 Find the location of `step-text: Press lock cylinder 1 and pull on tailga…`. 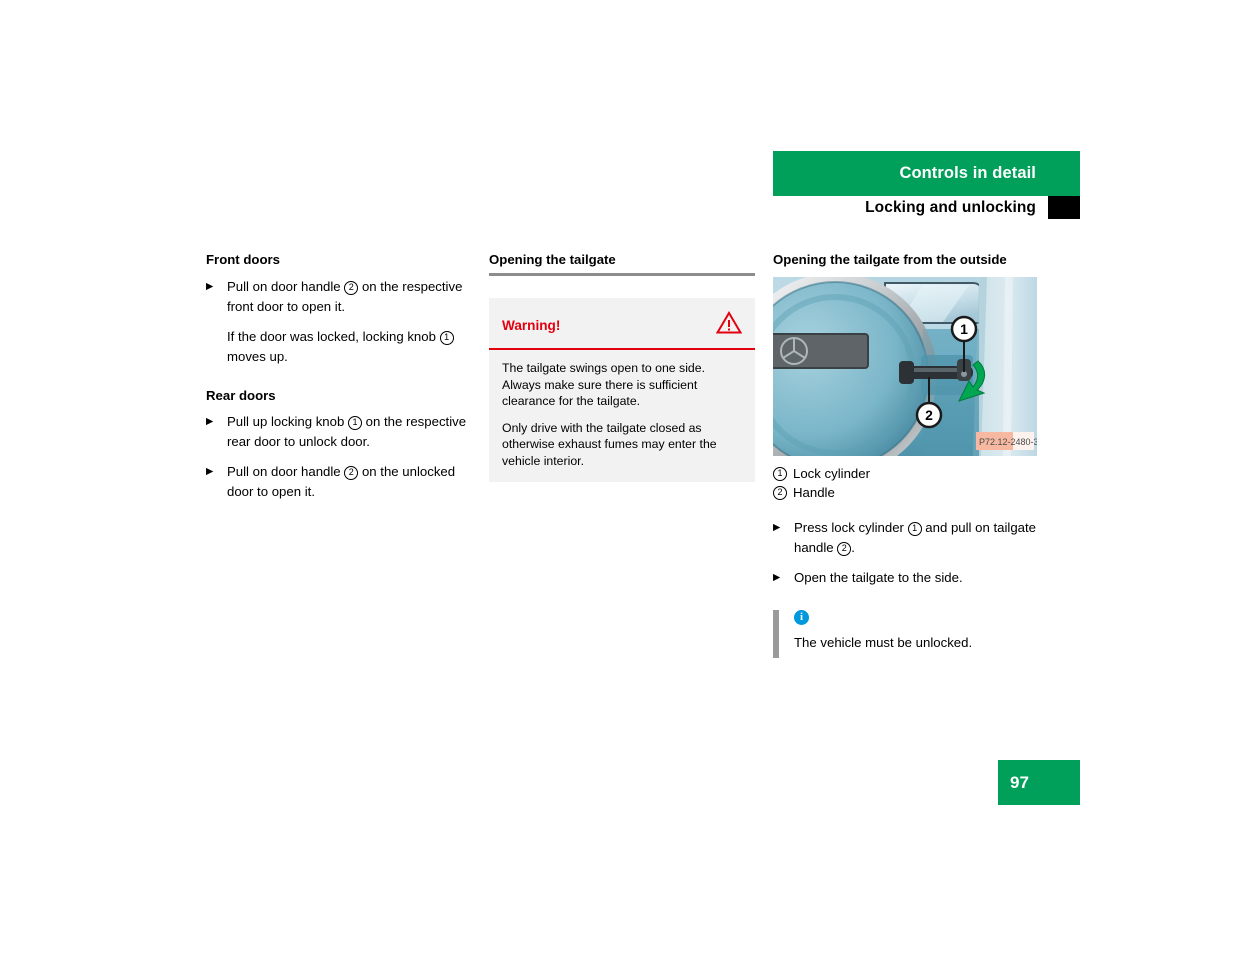

step-text: Press lock cylinder 1 and pull on tailga… is located at coordinates (915, 538).